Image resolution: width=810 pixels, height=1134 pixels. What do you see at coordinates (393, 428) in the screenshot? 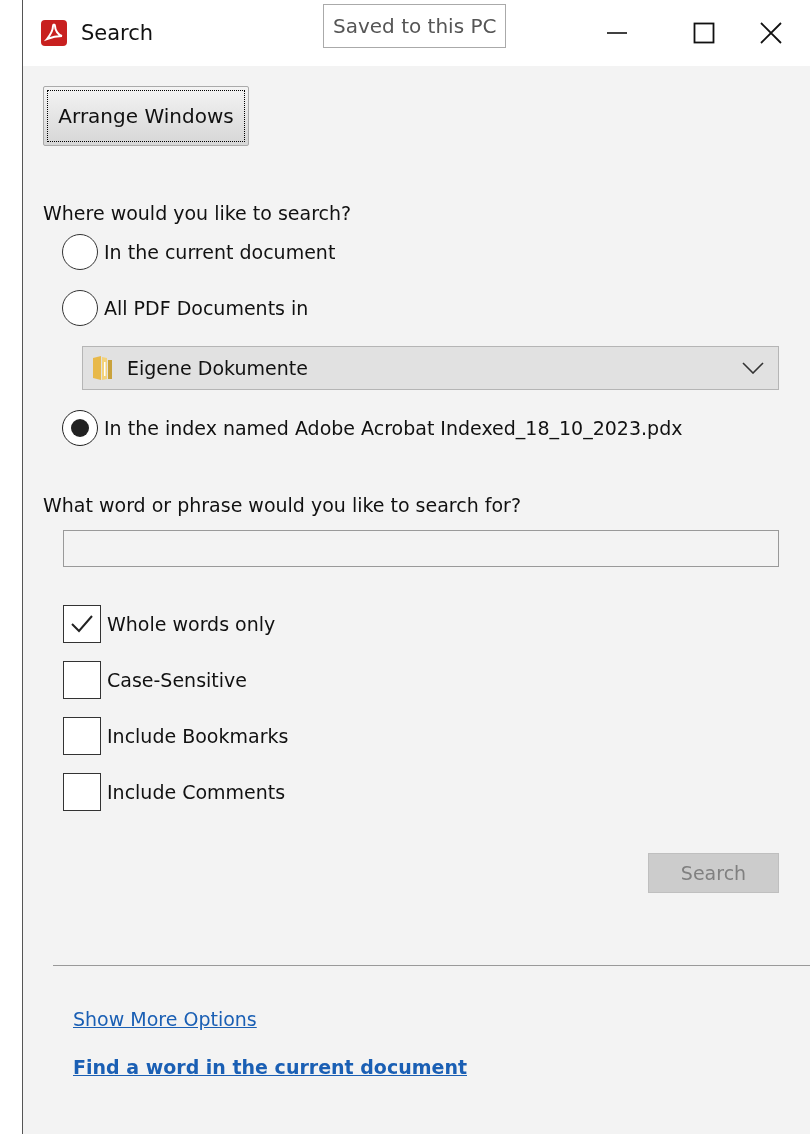
I see `radio-label: In the index named Adobe Acrobat Indexed_18_10_2023.pdx` at bounding box center [393, 428].